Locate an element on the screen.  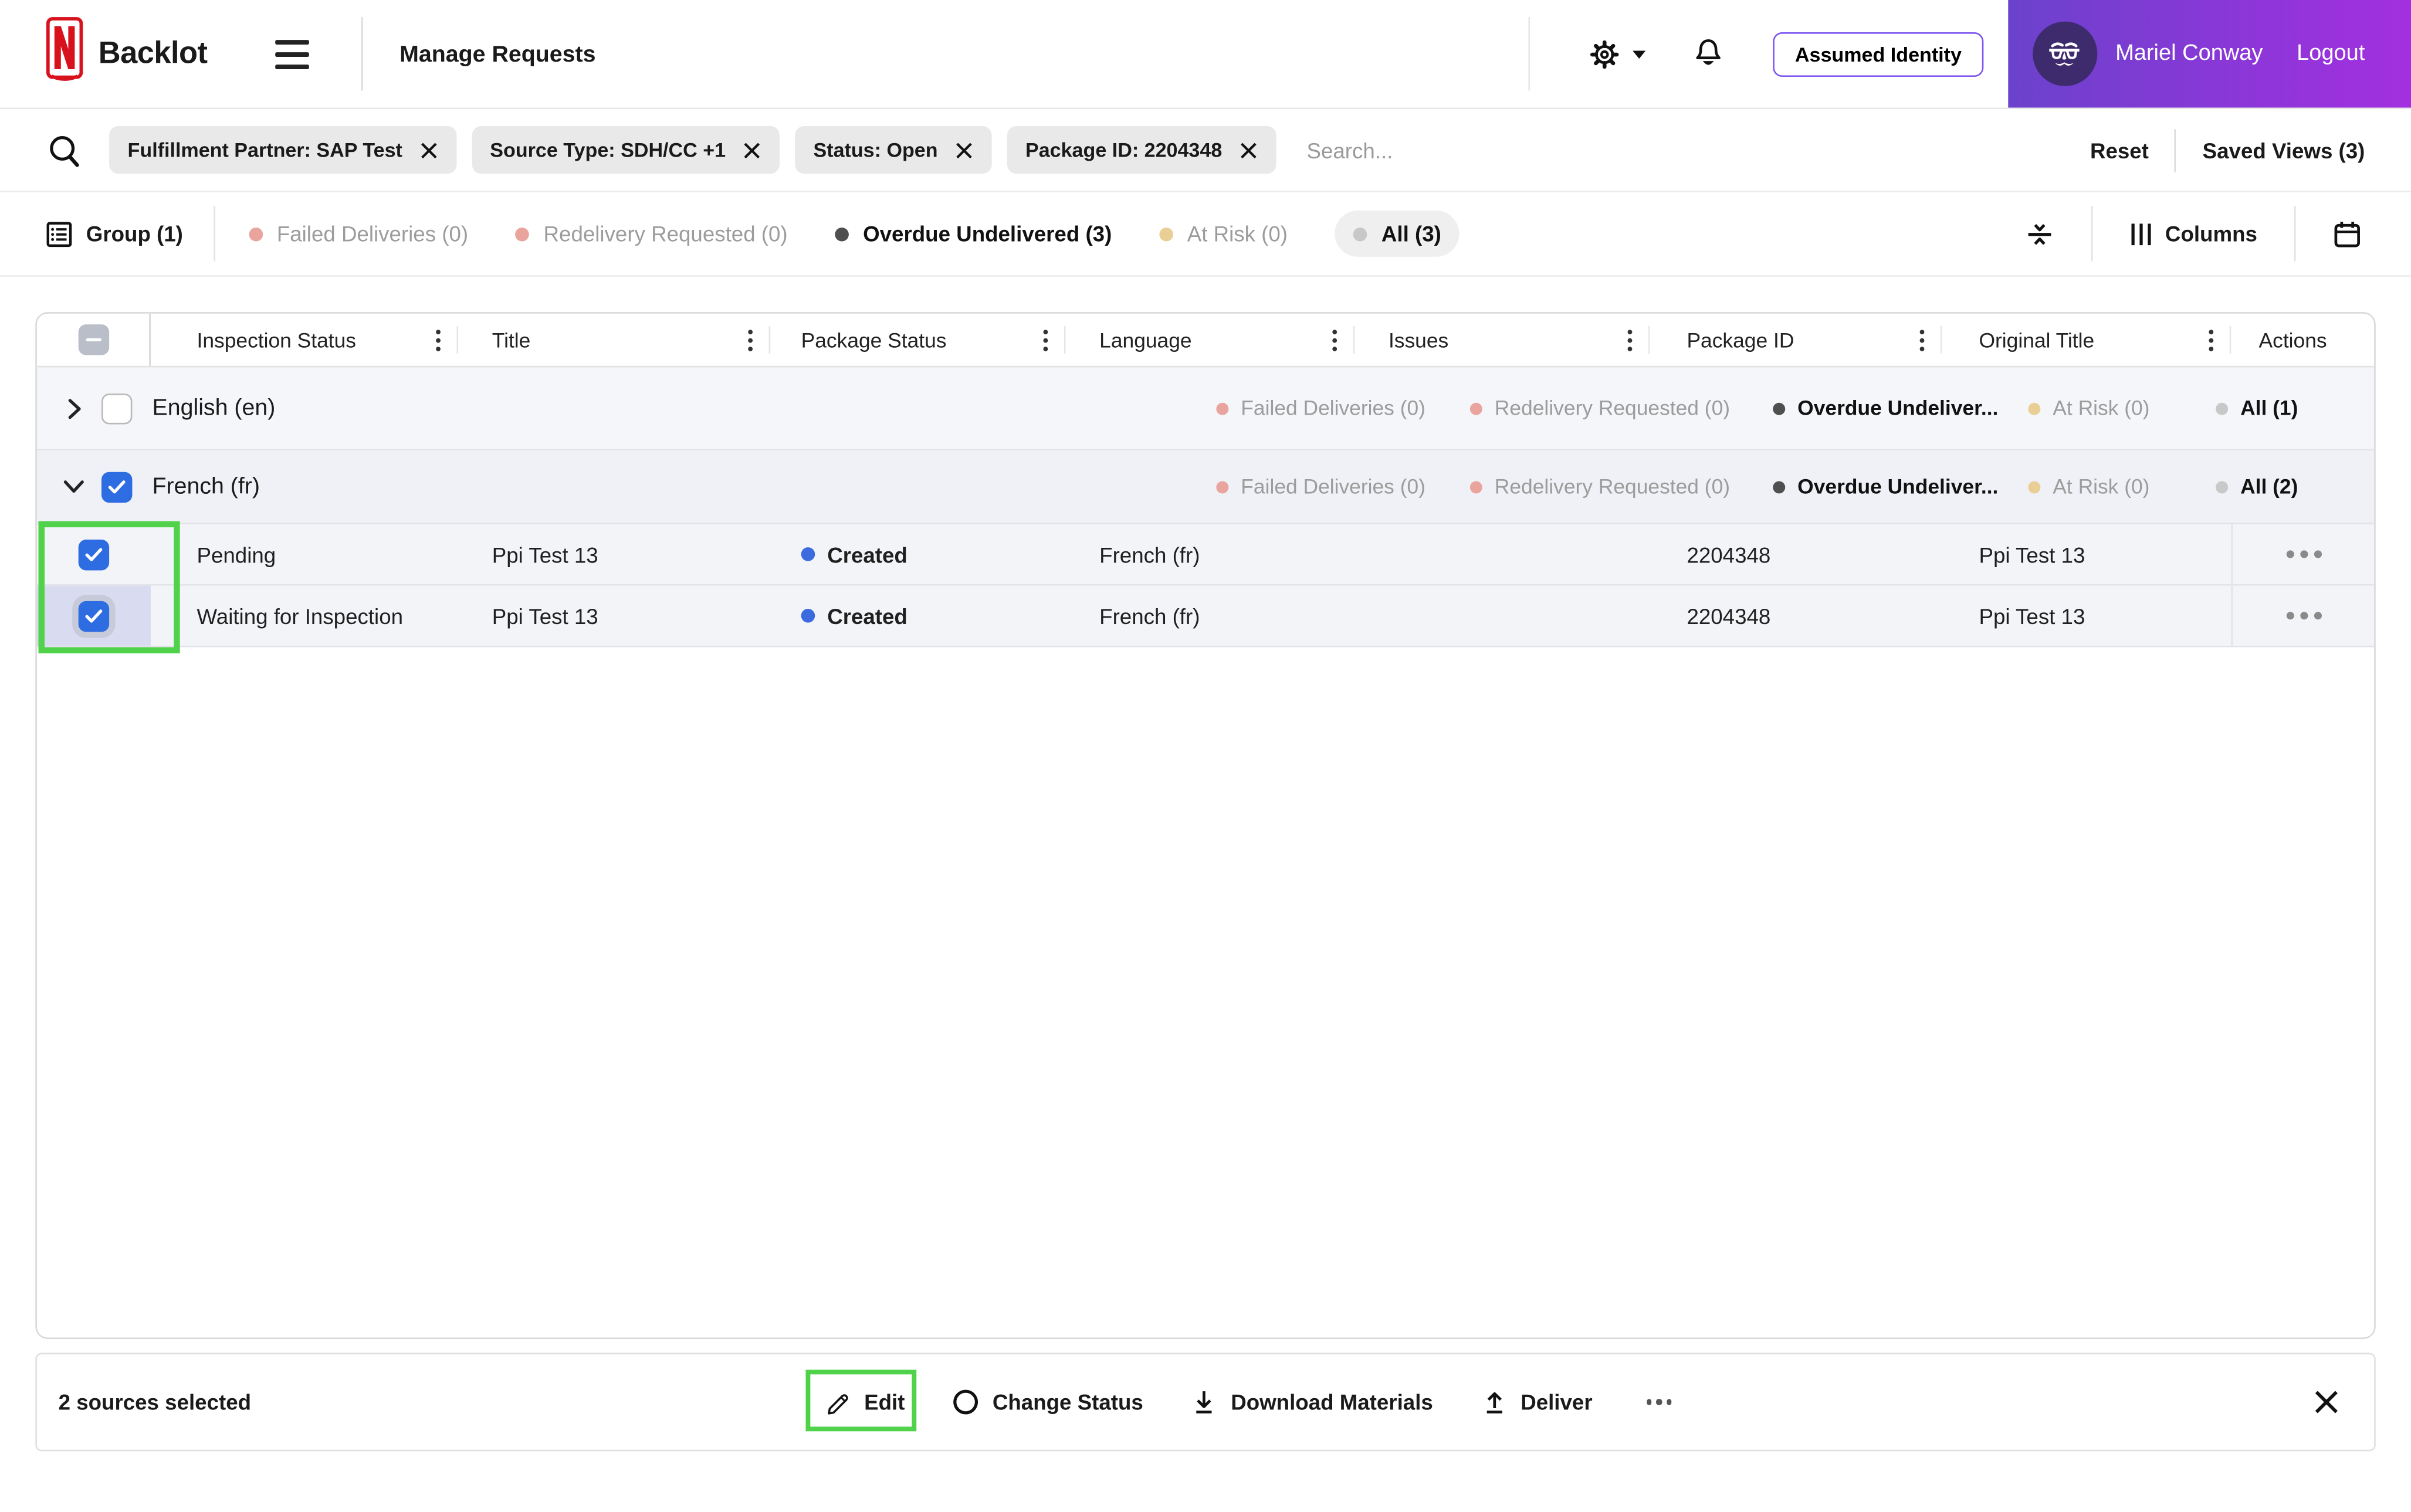
select-all-cell is located at coordinates (94, 340).